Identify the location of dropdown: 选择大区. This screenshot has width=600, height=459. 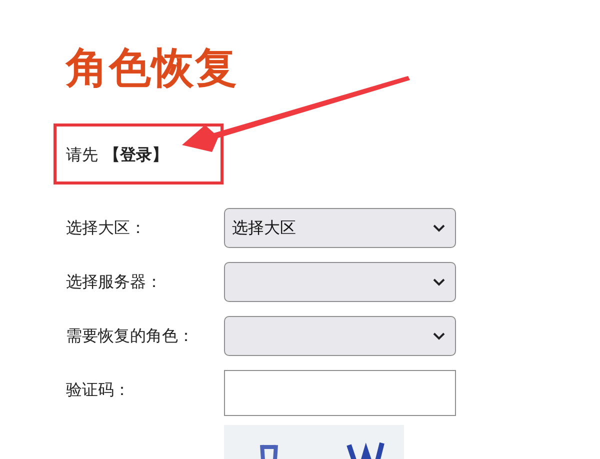
(340, 228).